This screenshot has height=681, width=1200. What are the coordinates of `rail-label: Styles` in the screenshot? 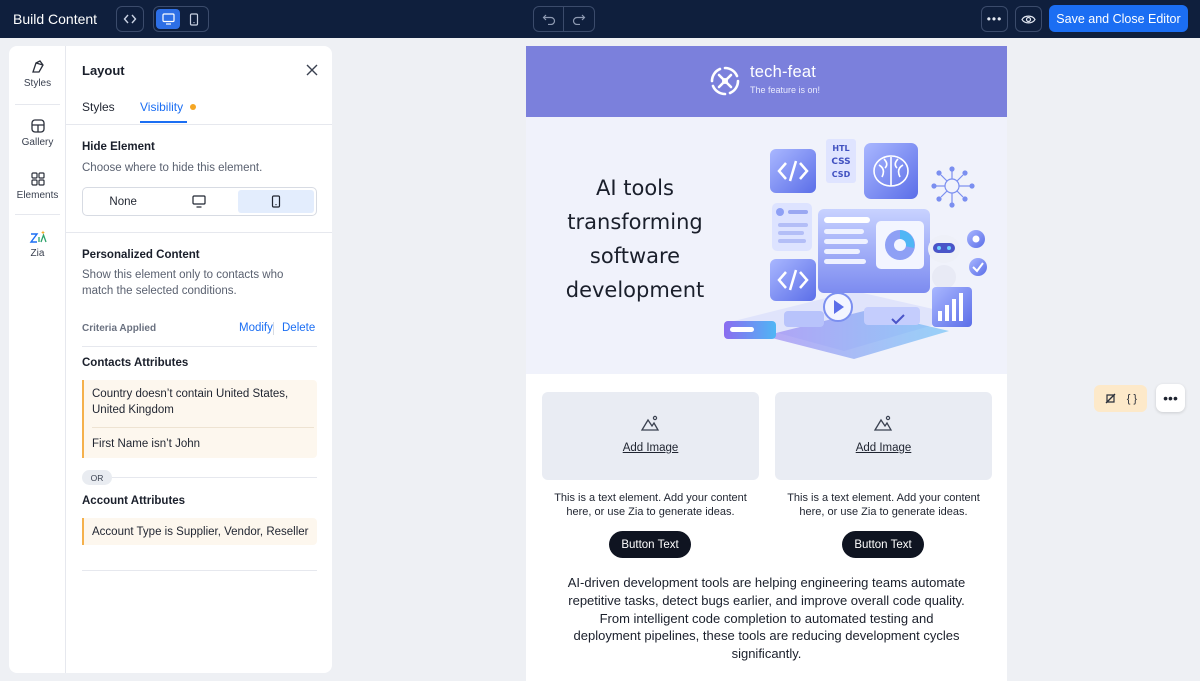 It's located at (37, 83).